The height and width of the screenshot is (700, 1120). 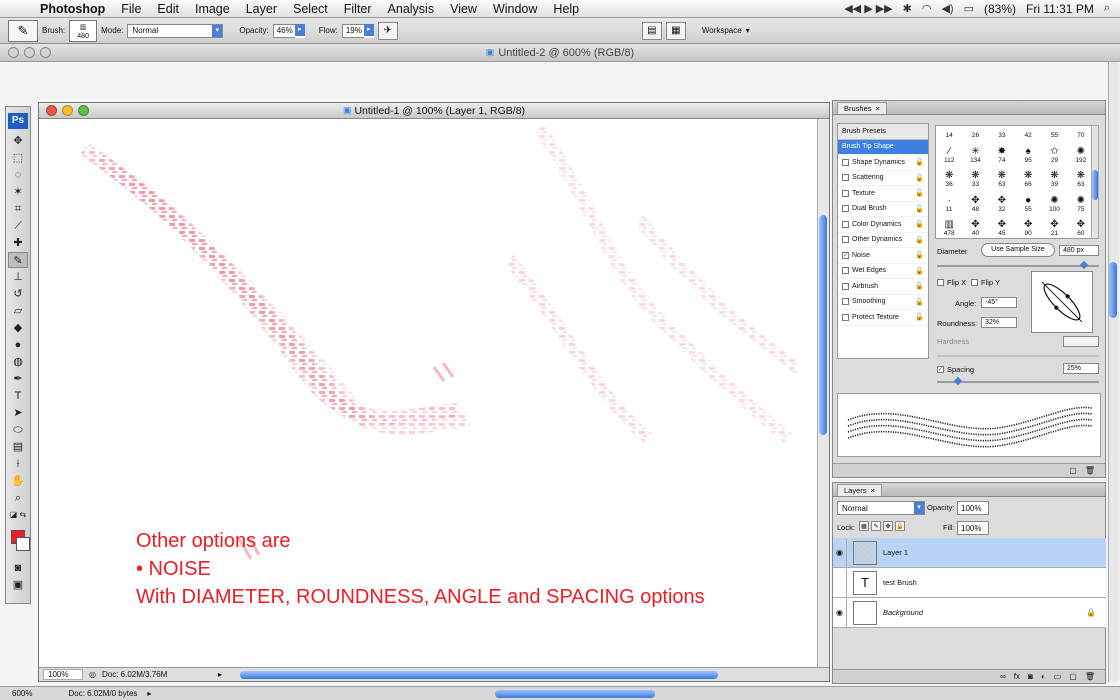 I want to click on quick-mask-icon: ◙, so click(x=18, y=568).